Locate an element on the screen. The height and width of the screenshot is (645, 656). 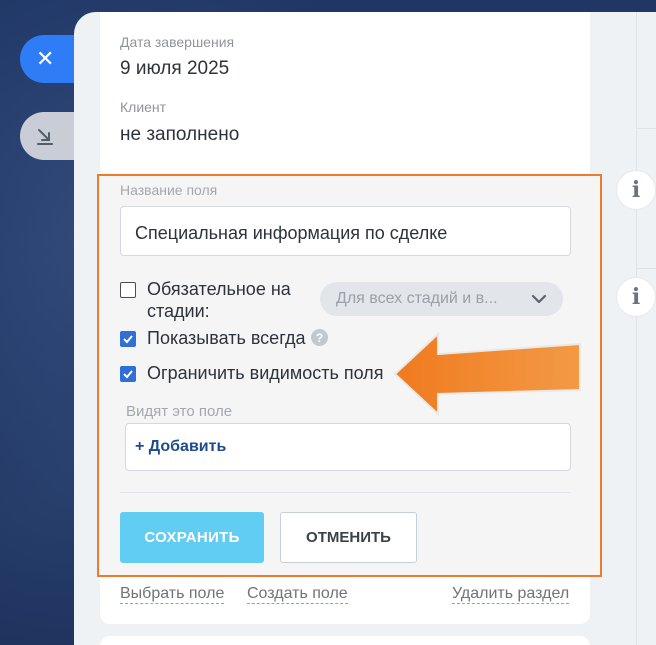
field-name-input: Специальная информация по сделке is located at coordinates (345, 231).